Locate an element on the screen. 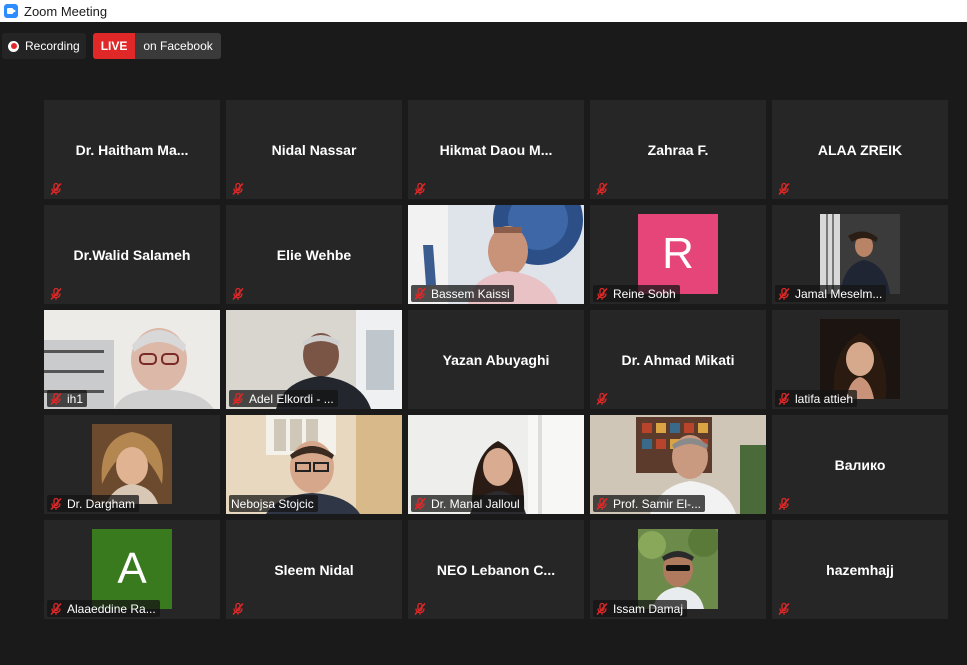  participant-name: Nidal Nassar is located at coordinates (314, 149).